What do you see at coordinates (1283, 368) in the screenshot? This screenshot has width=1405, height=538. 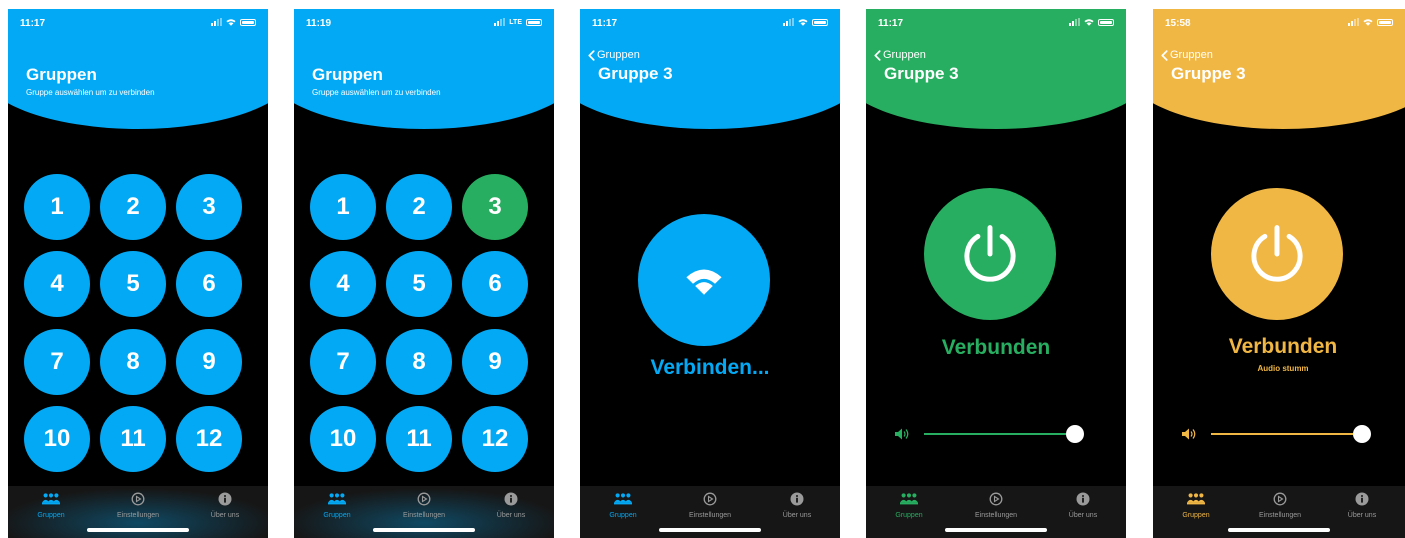 I see `audio-muted-label: Audio stumm` at bounding box center [1283, 368].